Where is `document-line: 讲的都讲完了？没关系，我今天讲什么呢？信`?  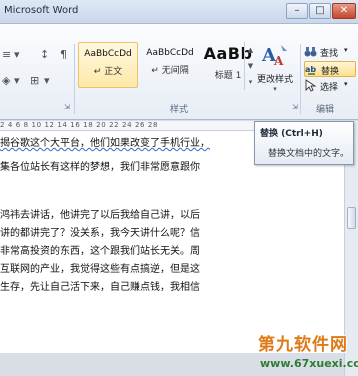
document-line: 讲的都讲完了？没关系，我今天讲什么呢？信 is located at coordinates (100, 231).